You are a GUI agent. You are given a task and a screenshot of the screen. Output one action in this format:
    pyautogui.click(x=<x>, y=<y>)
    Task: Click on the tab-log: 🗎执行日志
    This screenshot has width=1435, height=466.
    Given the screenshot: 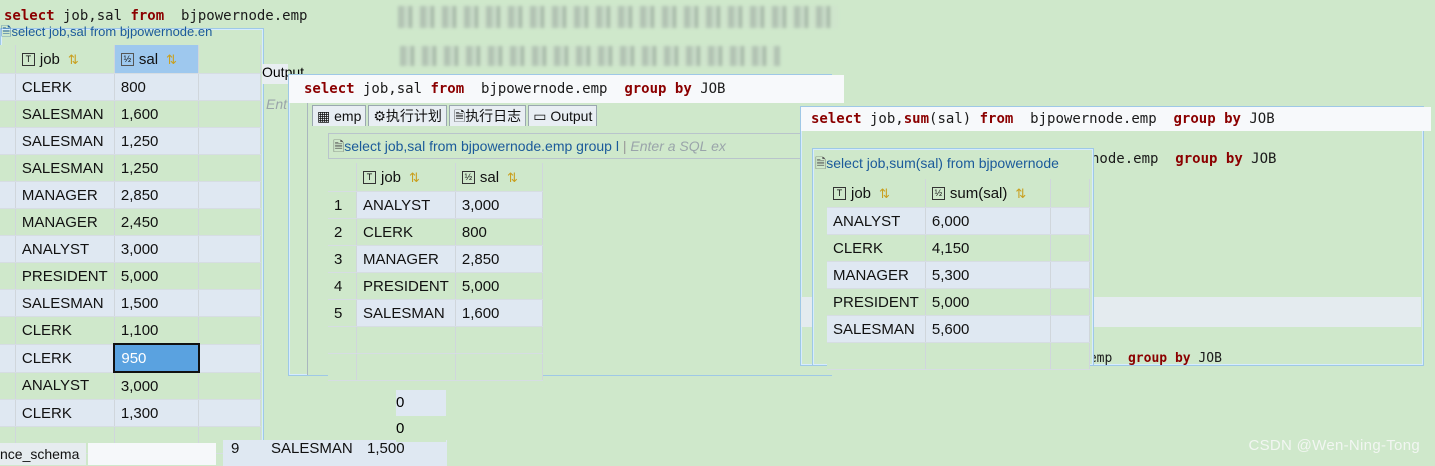 What is the action you would take?
    pyautogui.click(x=487, y=115)
    